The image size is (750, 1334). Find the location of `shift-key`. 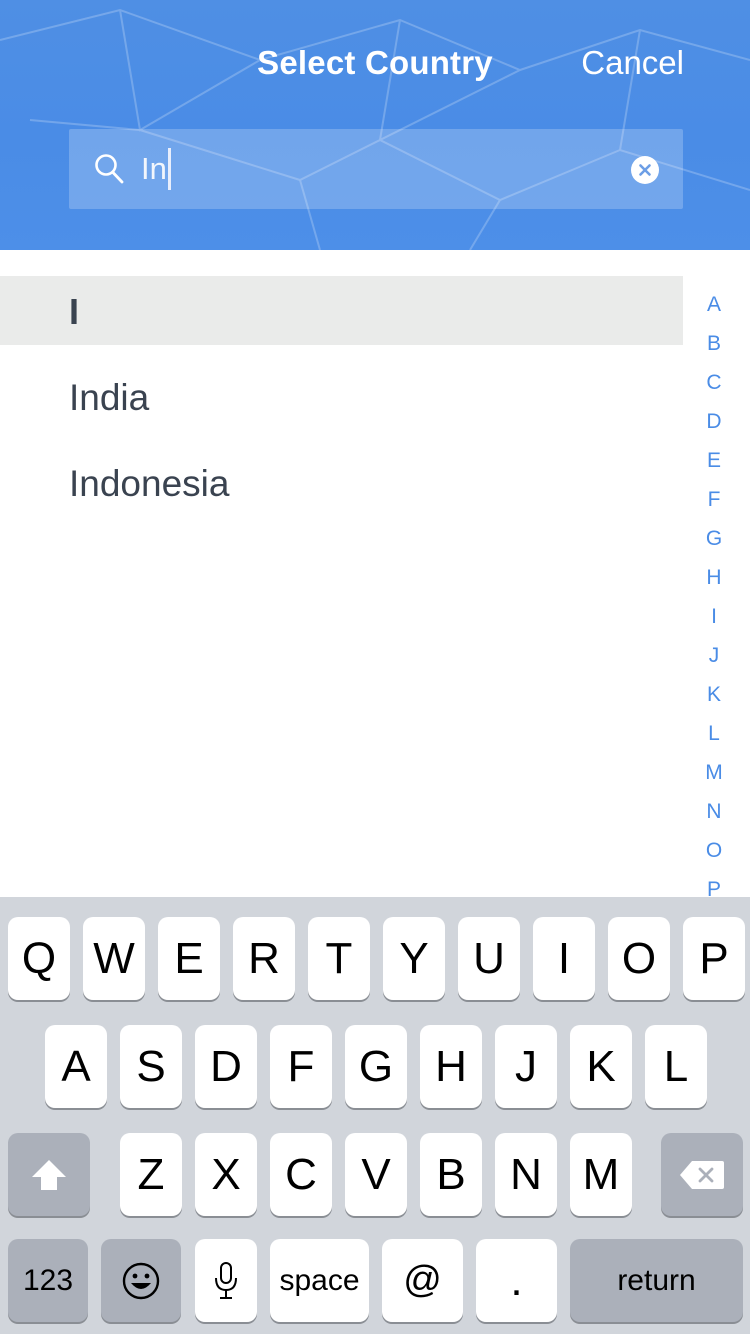

shift-key is located at coordinates (49, 1174).